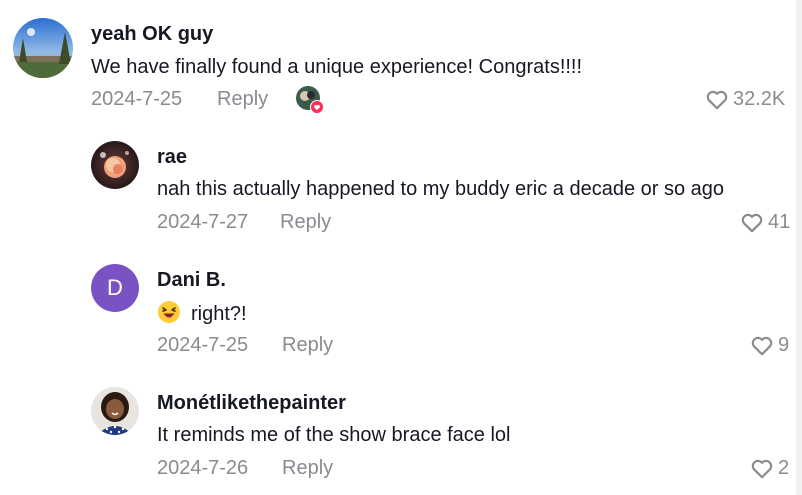 The width and height of the screenshot is (802, 495). I want to click on reply-date: 2024-7-26, so click(203, 468).